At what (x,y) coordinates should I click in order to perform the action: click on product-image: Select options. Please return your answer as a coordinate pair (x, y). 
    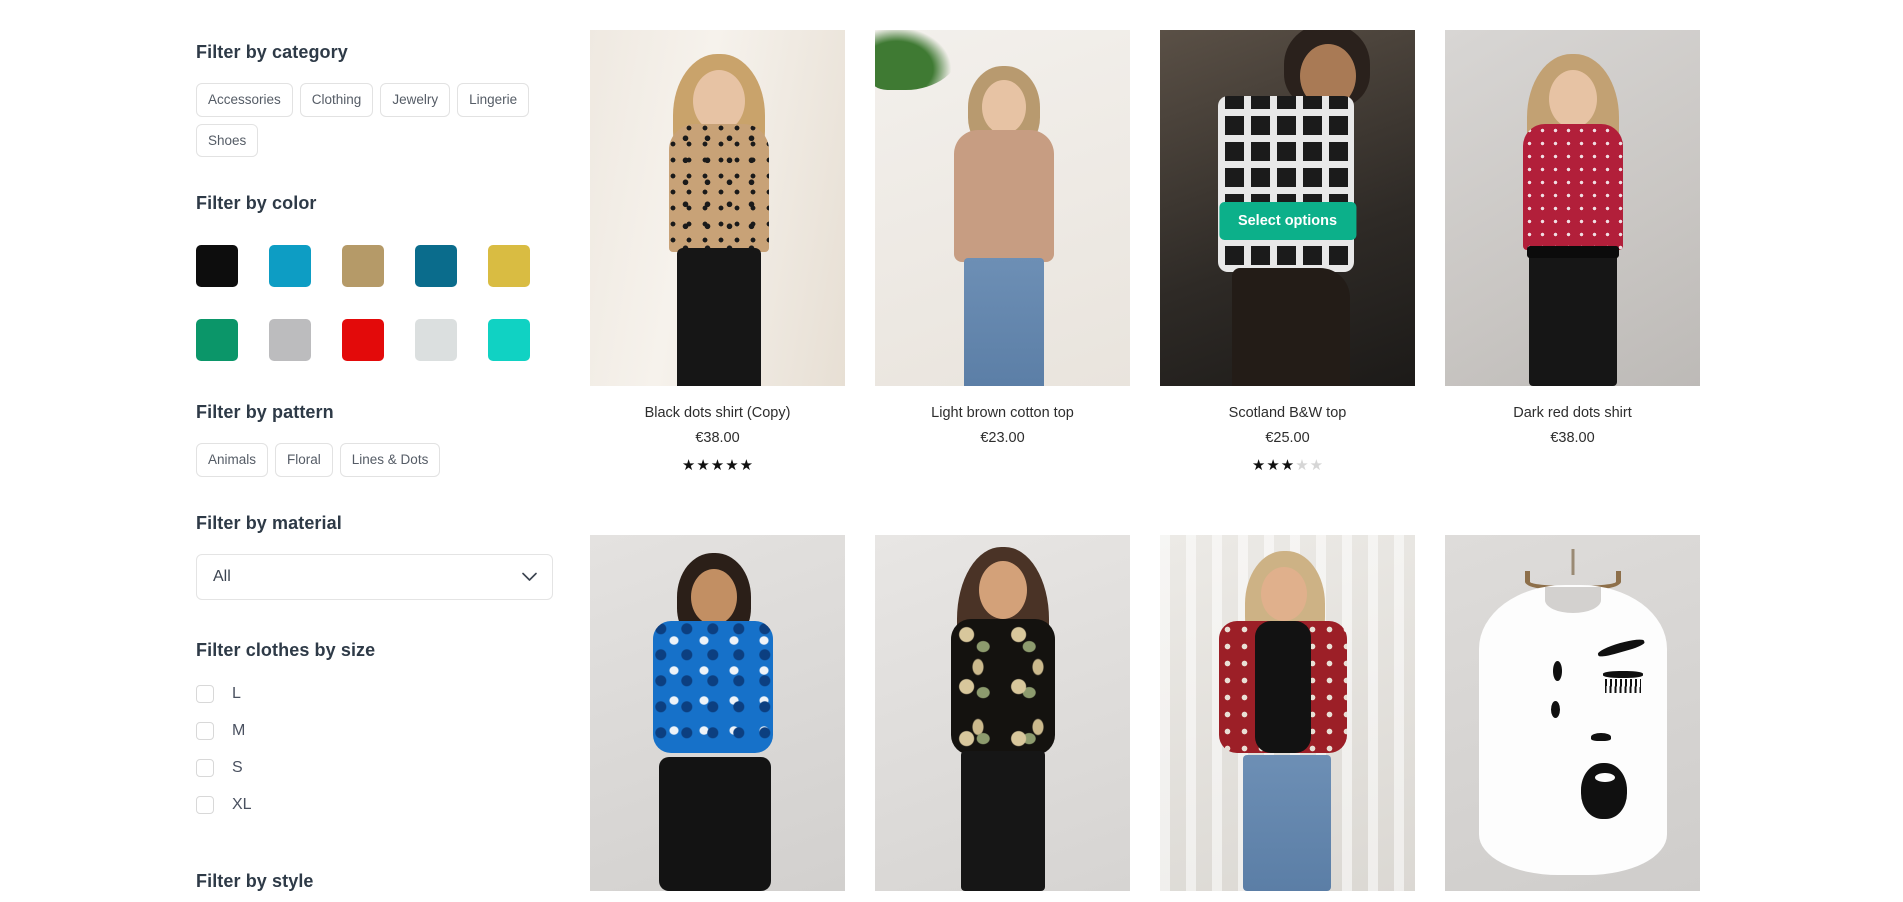
    Looking at the image, I should click on (1287, 208).